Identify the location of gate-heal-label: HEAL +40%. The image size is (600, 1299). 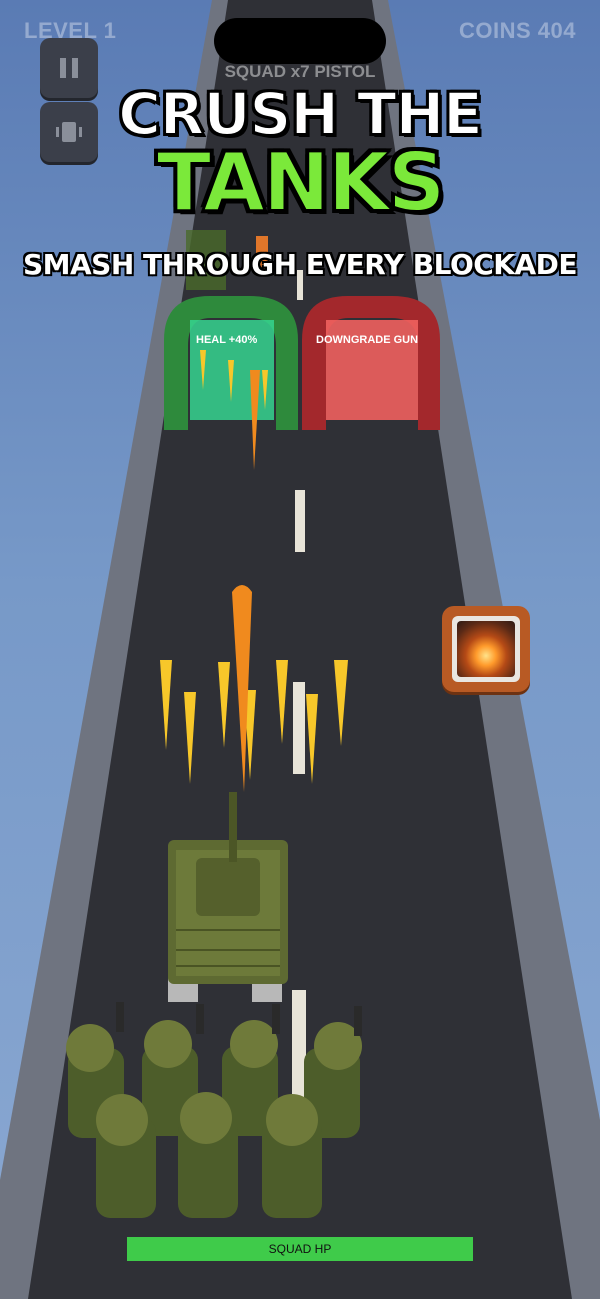
(227, 340).